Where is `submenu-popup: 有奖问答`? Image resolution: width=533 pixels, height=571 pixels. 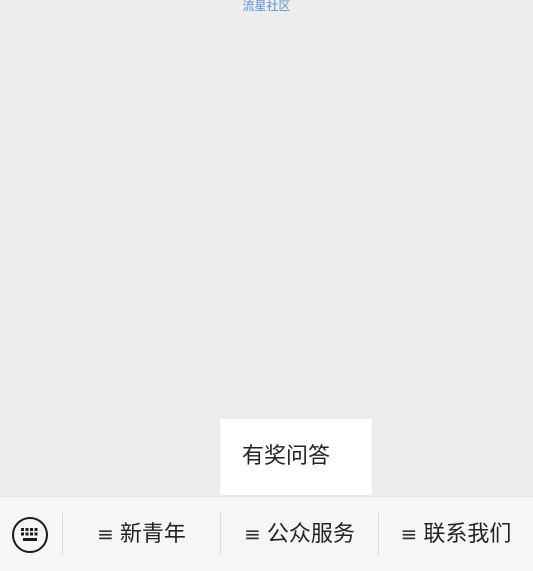 submenu-popup: 有奖问答 is located at coordinates (296, 457).